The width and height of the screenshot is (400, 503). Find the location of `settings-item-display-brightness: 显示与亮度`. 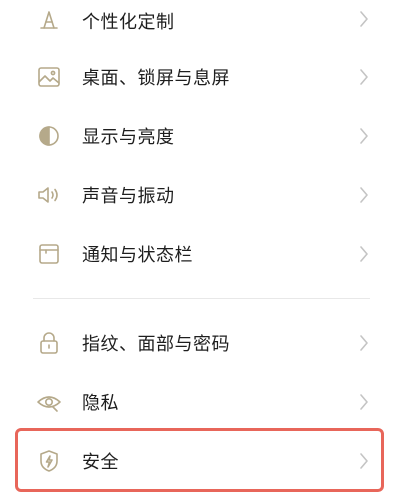

settings-item-display-brightness: 显示与亮度 is located at coordinates (200, 135).